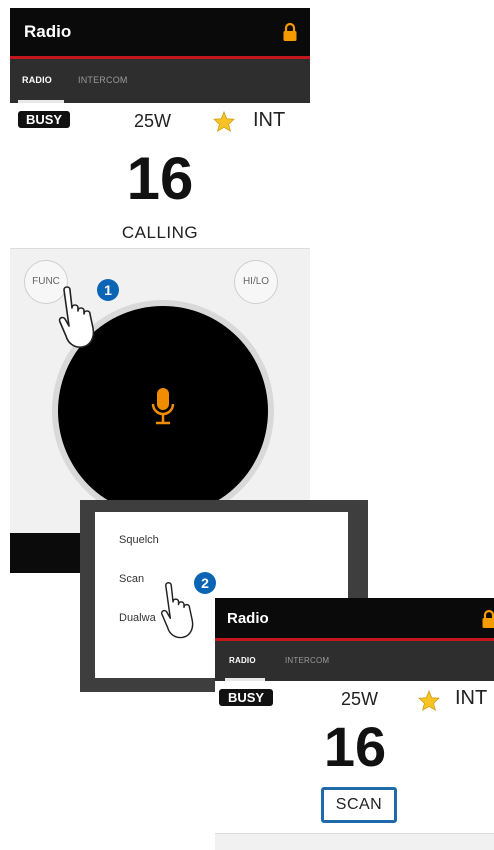 The width and height of the screenshot is (494, 850). Describe the element at coordinates (108, 290) in the screenshot. I see `step-1-callout: 1` at that location.